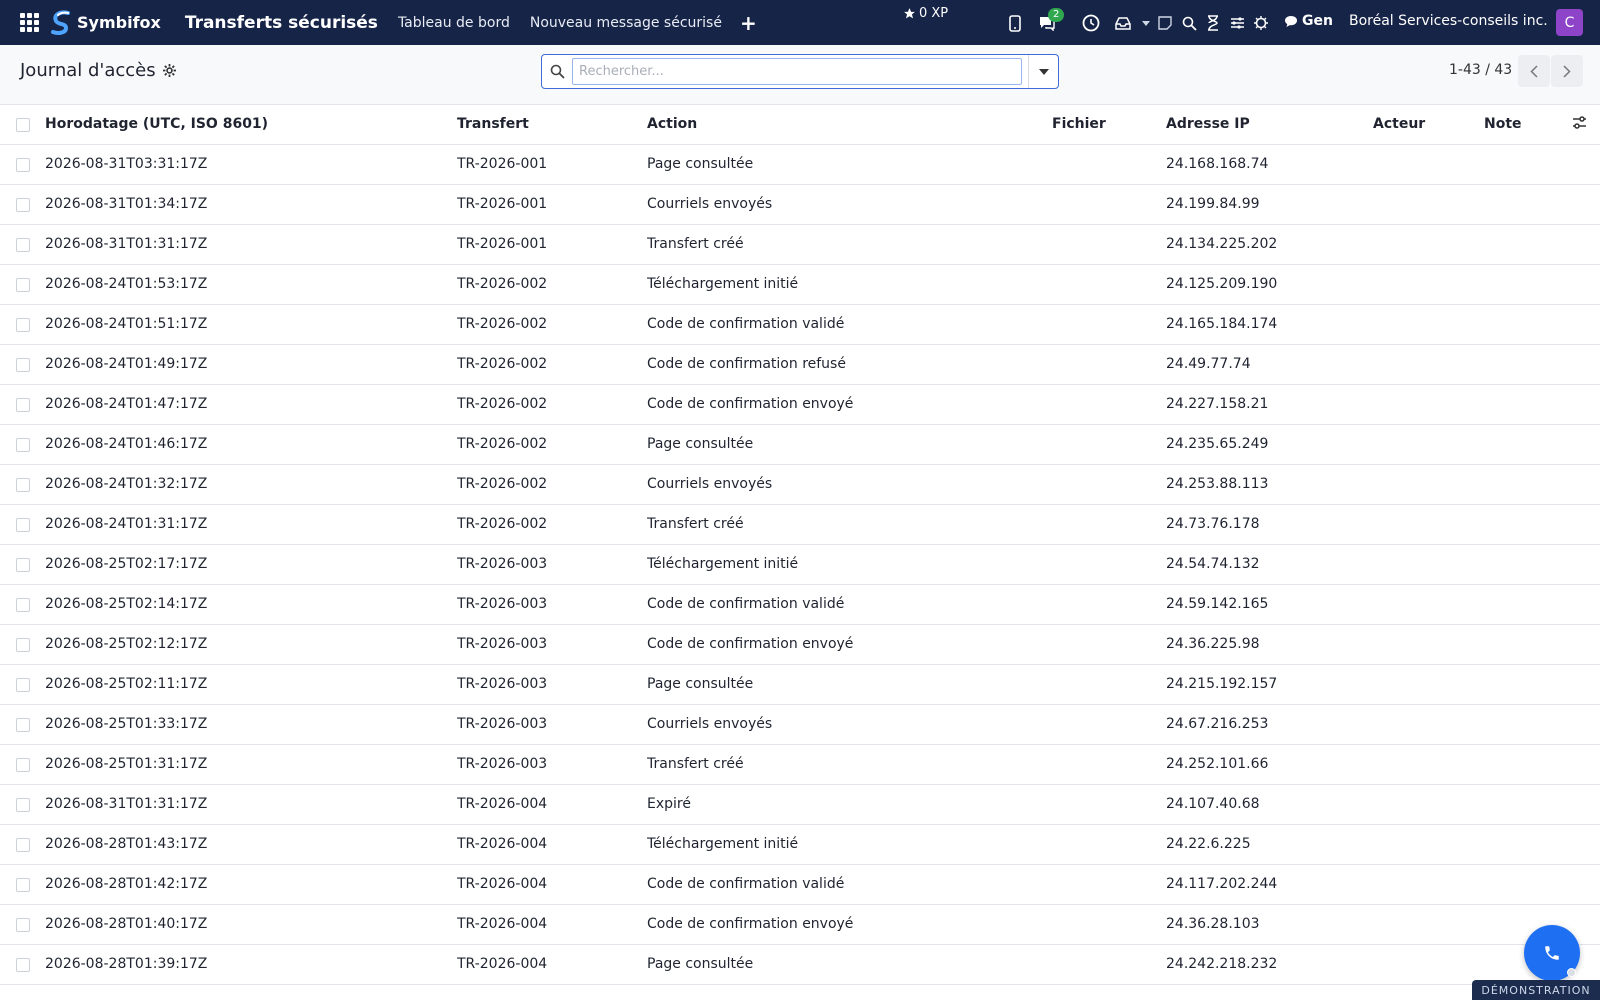 The height and width of the screenshot is (1000, 1600). I want to click on pager-value: 1-43 / 43, so click(1480, 70).